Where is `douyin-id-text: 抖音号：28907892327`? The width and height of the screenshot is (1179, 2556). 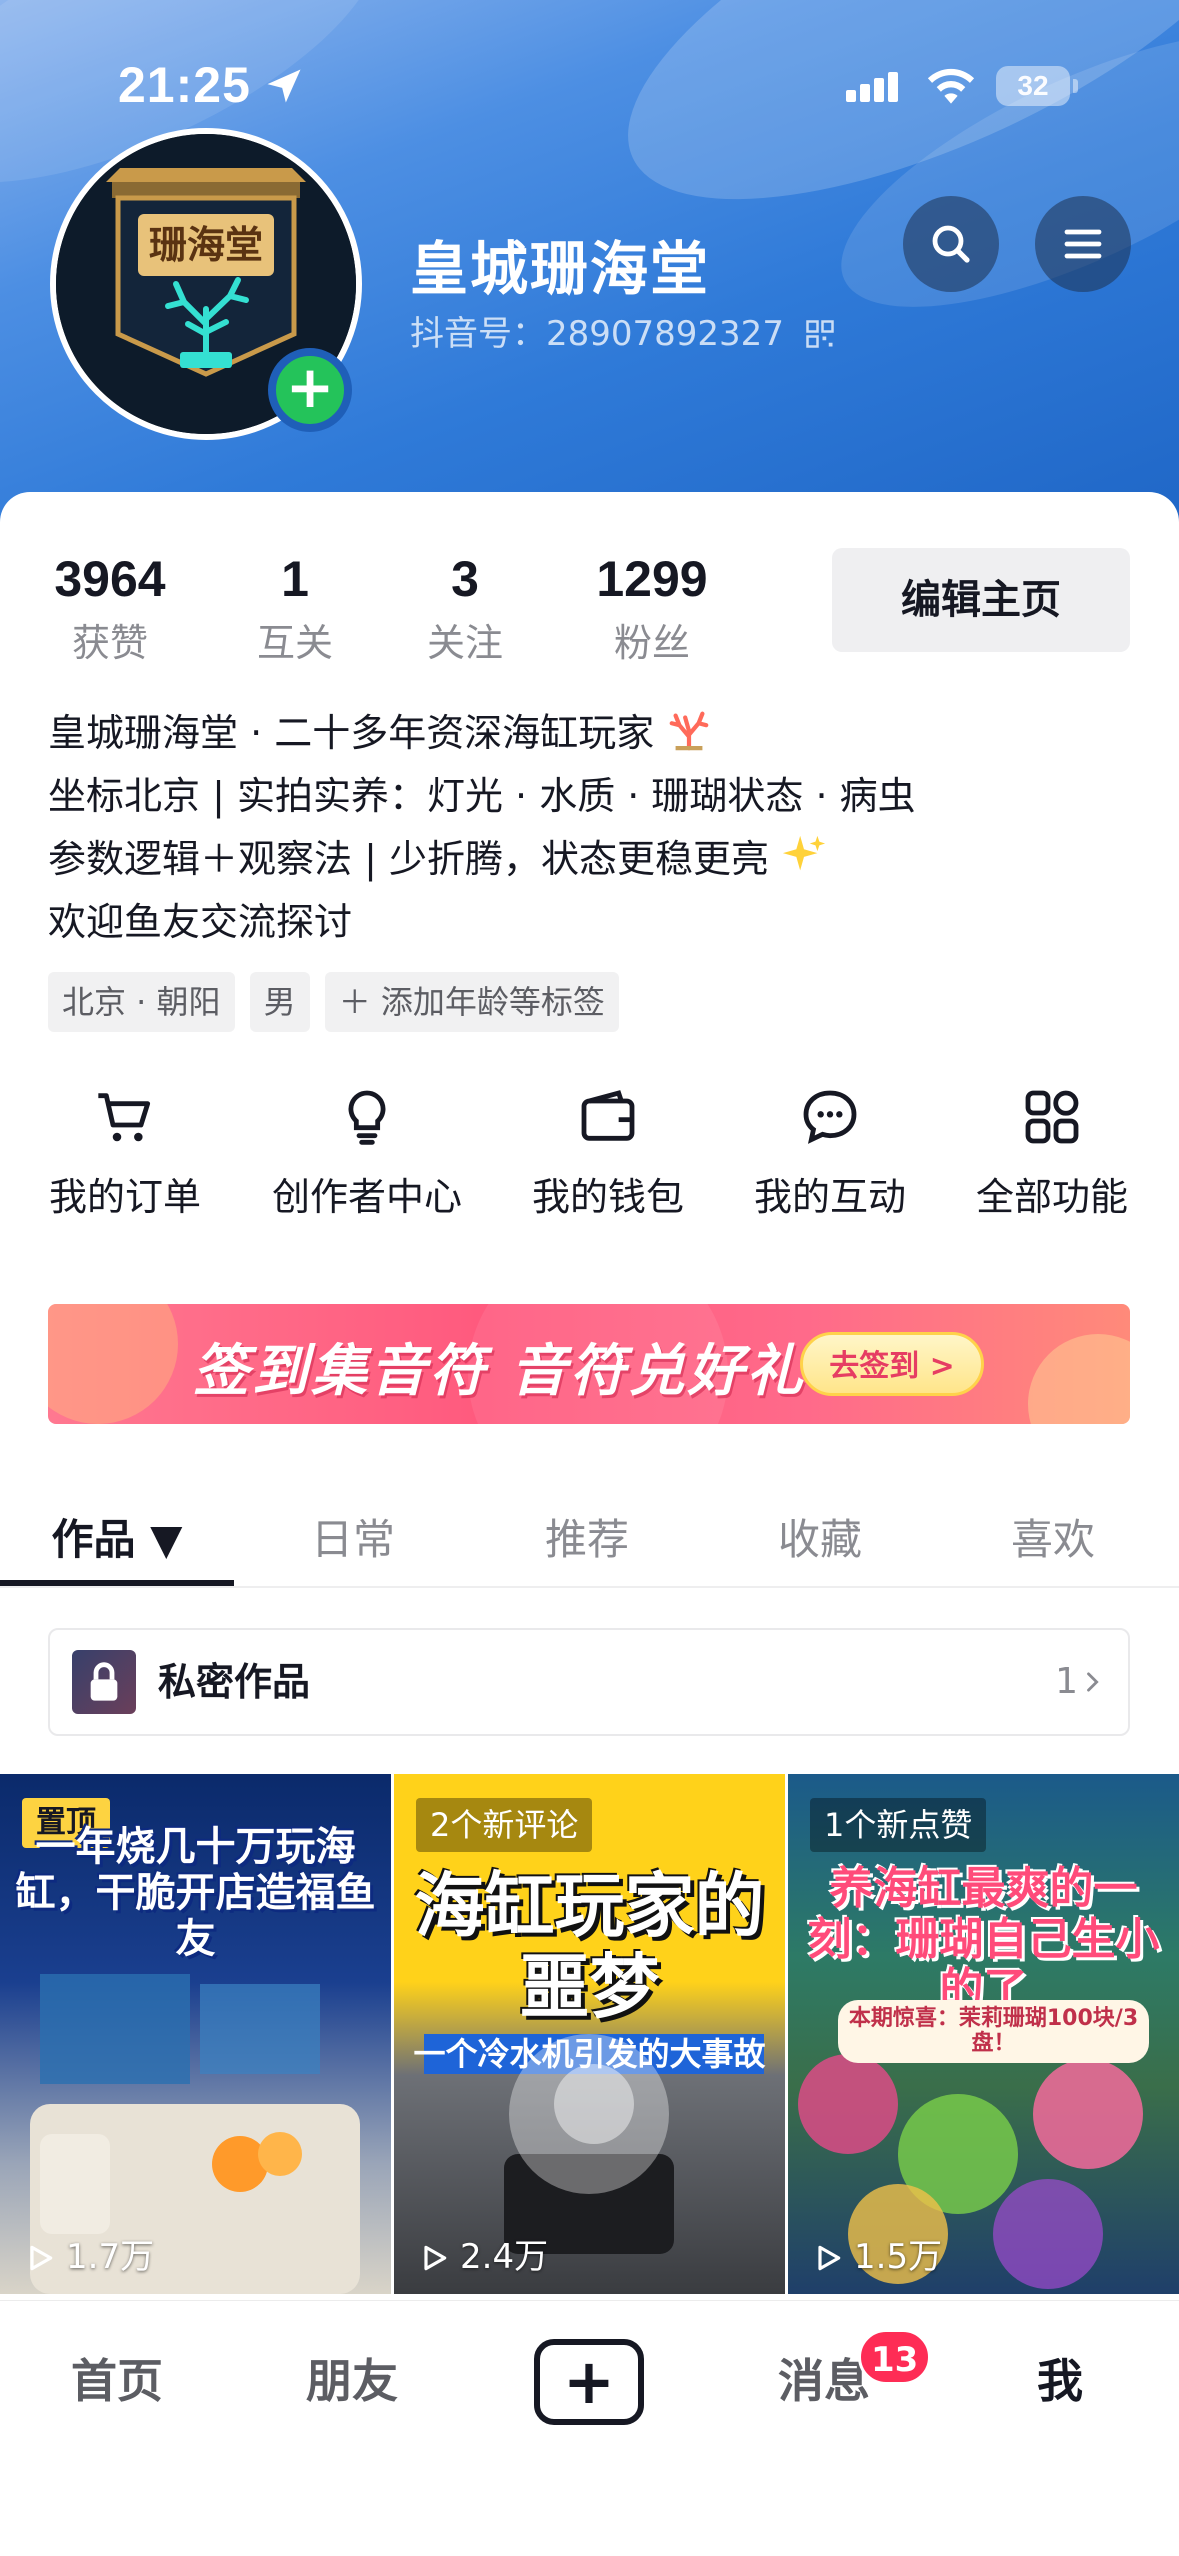 douyin-id-text: 抖音号：28907892327 is located at coordinates (597, 334).